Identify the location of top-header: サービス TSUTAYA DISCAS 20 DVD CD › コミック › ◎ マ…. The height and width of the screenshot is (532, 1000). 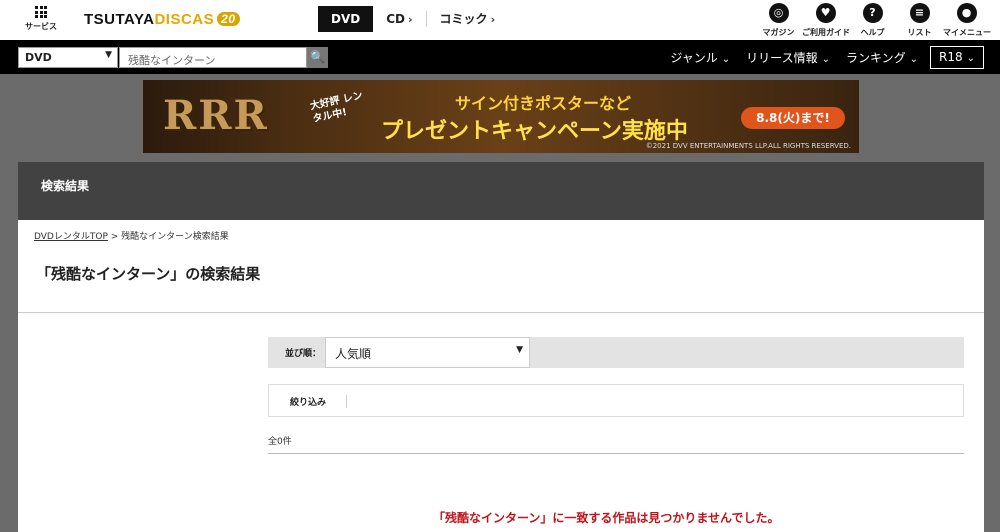
(500, 20).